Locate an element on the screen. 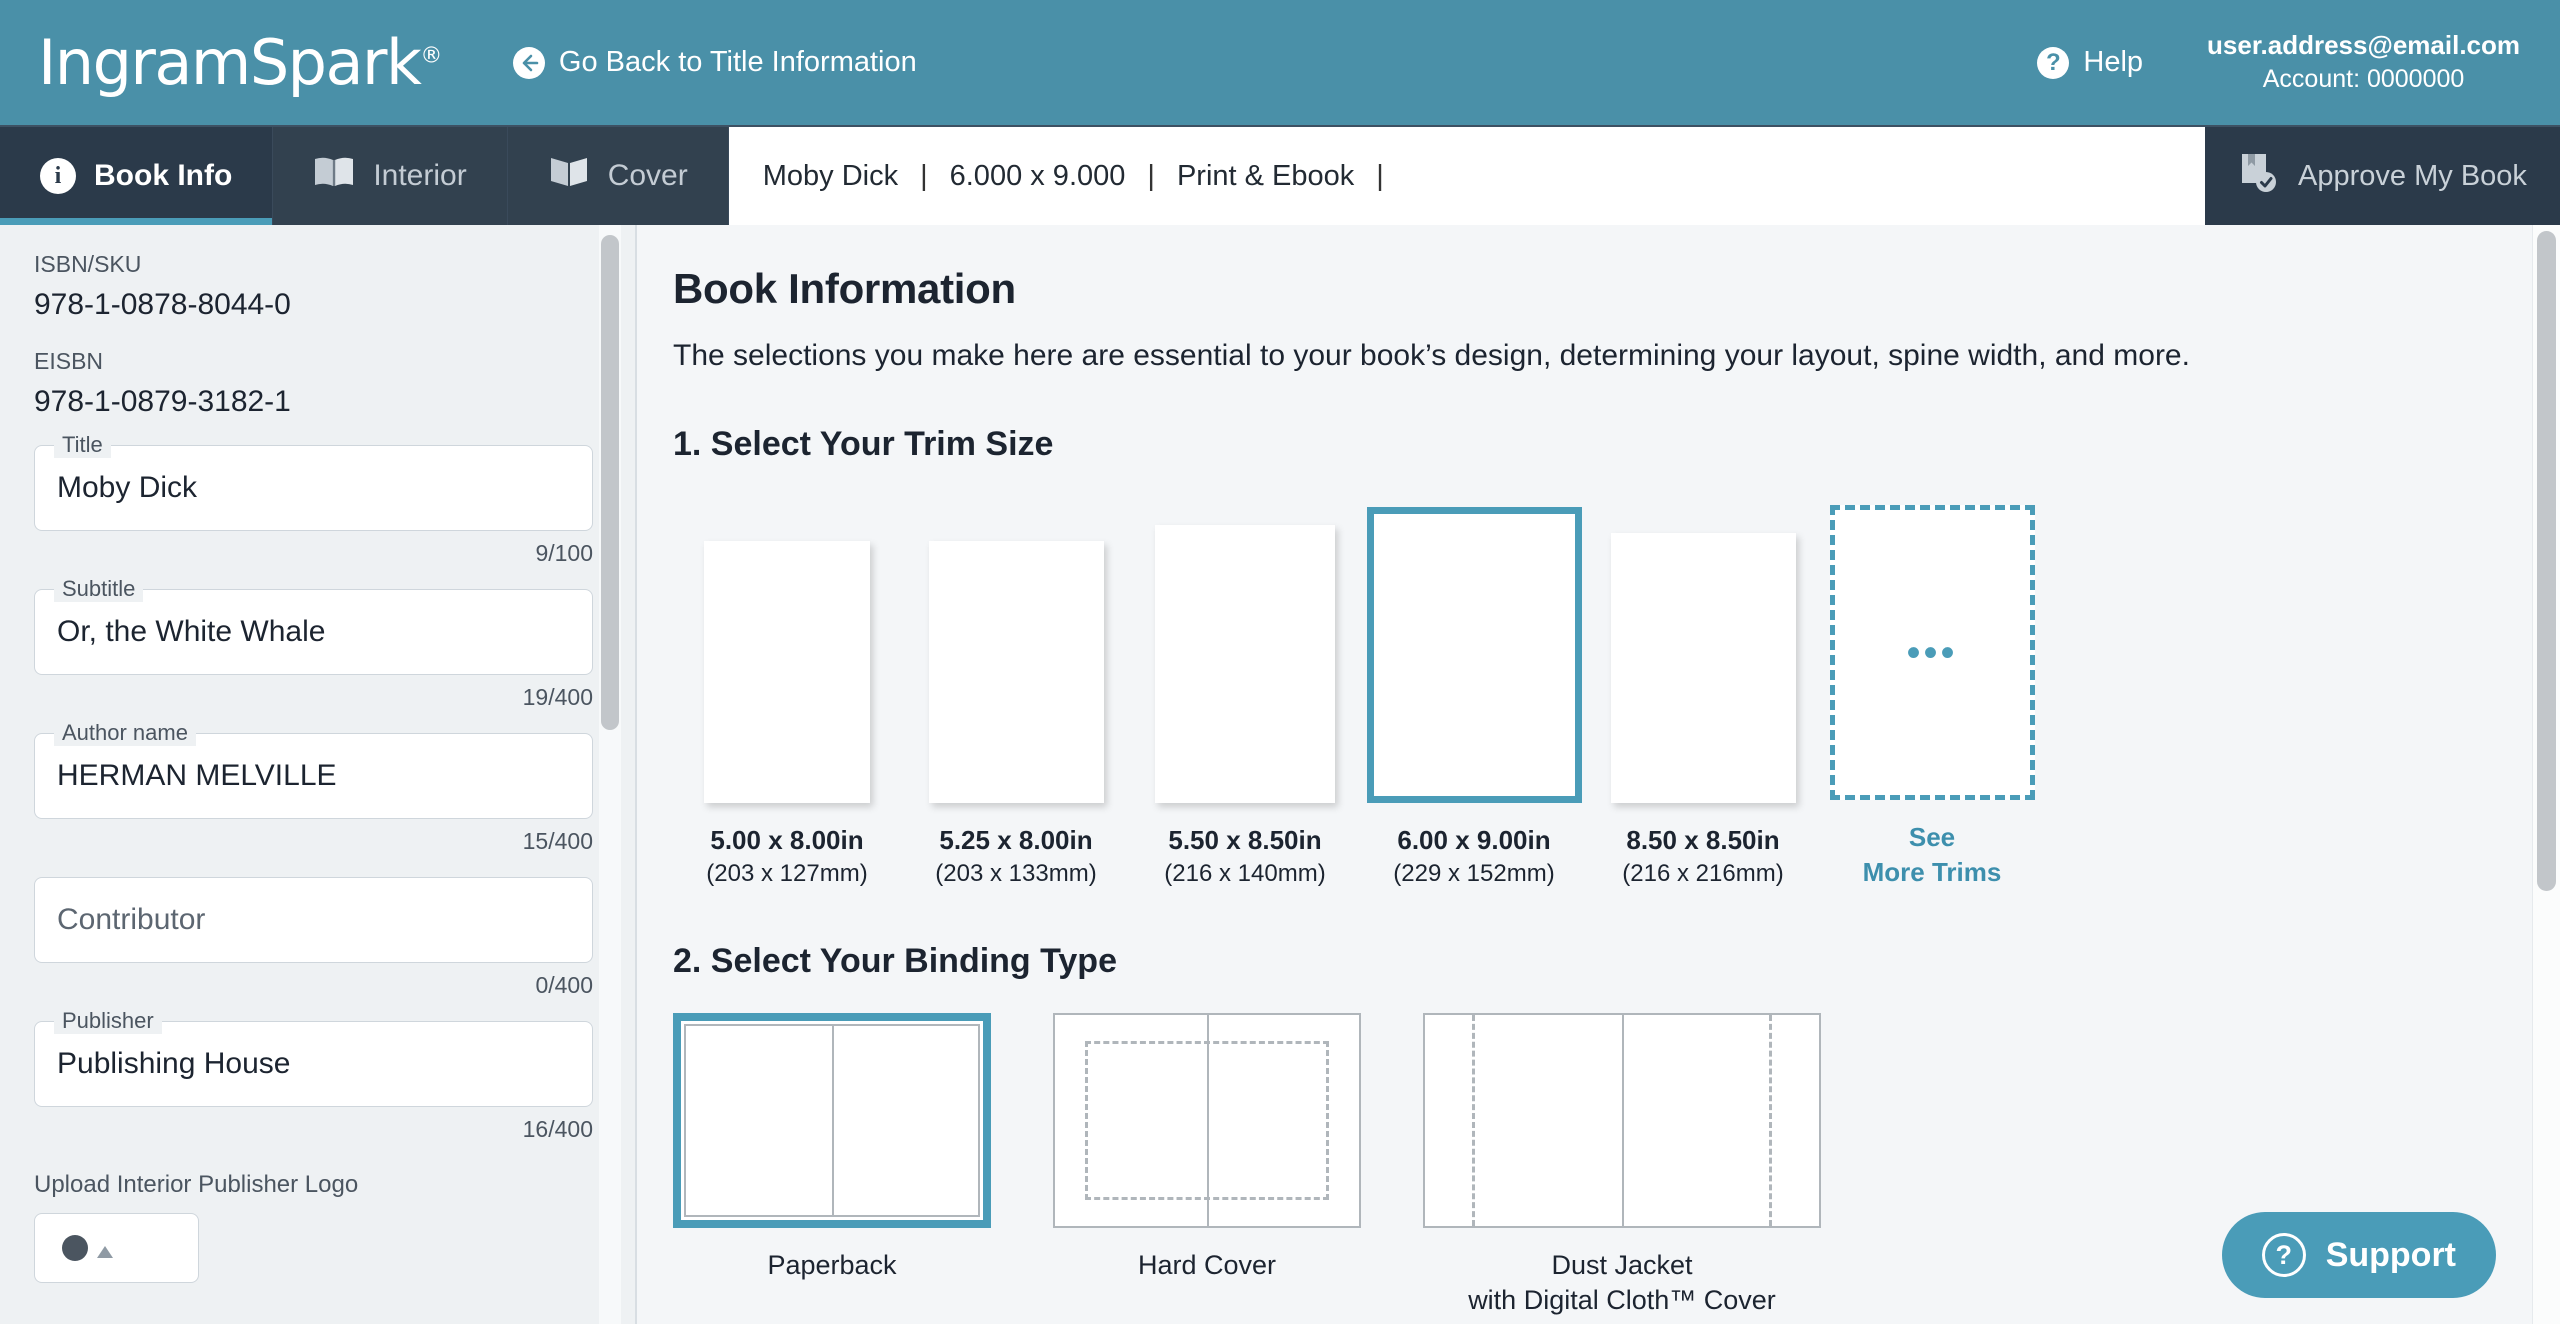  see-more-trims-card: ••• is located at coordinates (1932, 652).